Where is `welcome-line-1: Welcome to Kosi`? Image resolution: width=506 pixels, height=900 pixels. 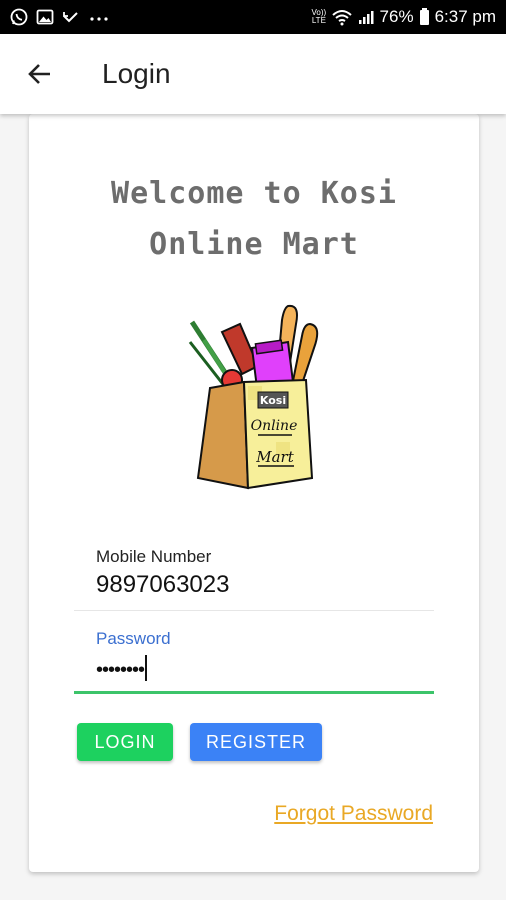
welcome-line-1: Welcome to Kosi is located at coordinates (254, 193).